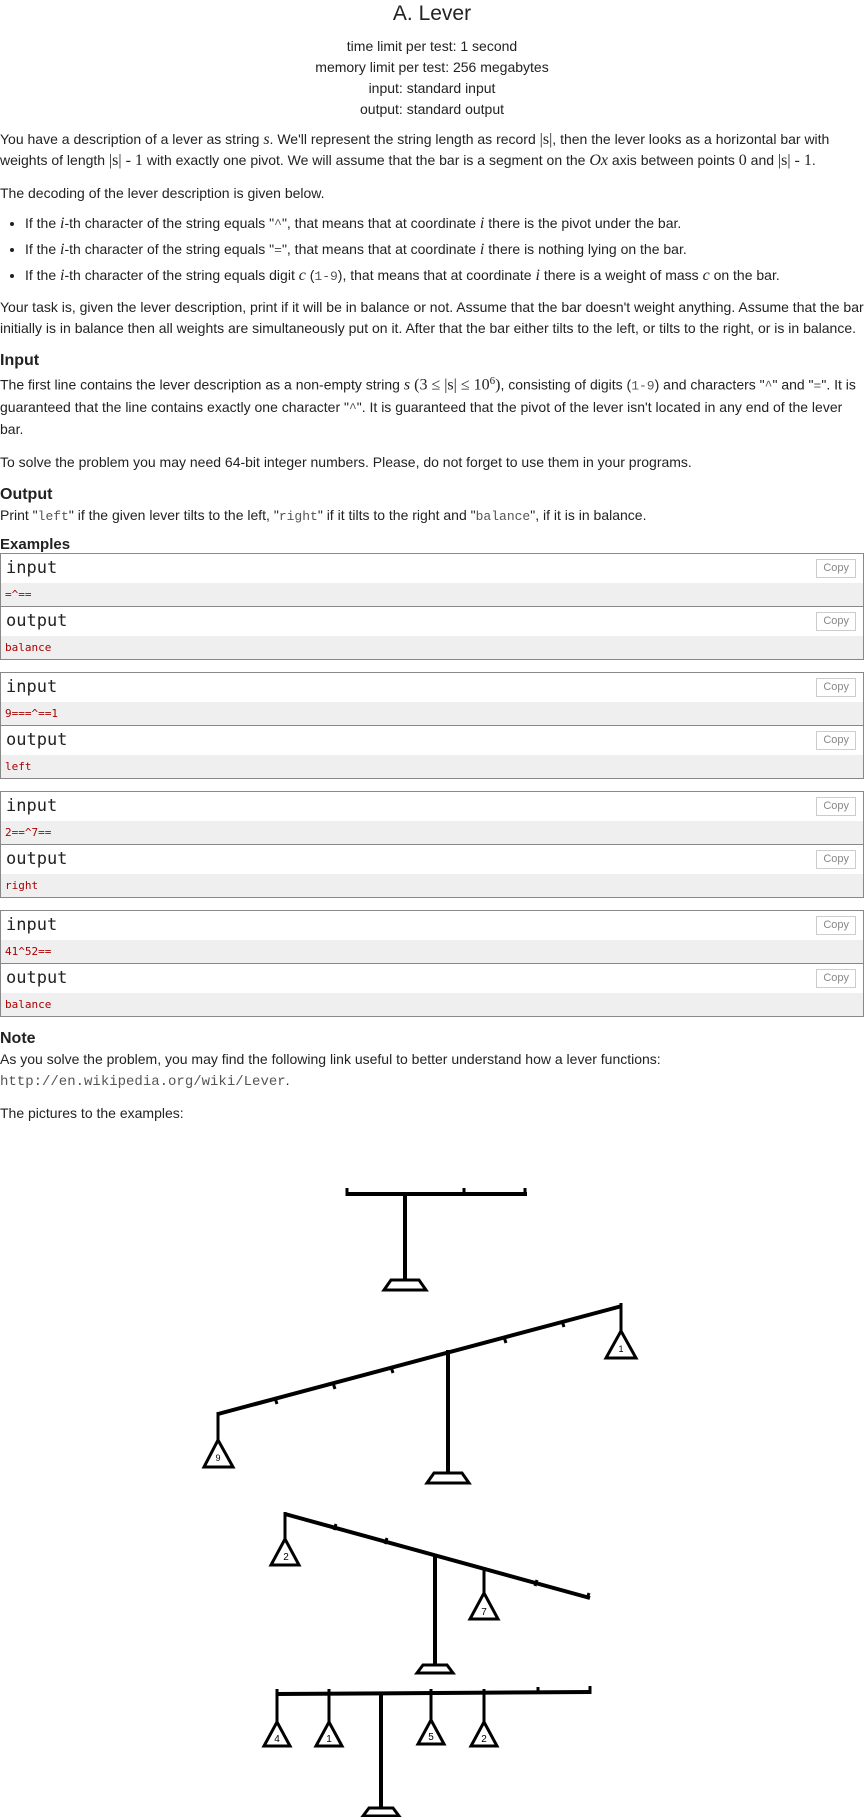 This screenshot has width=864, height=1817. Describe the element at coordinates (35, 544) in the screenshot. I see `examples-title: Examples` at that location.